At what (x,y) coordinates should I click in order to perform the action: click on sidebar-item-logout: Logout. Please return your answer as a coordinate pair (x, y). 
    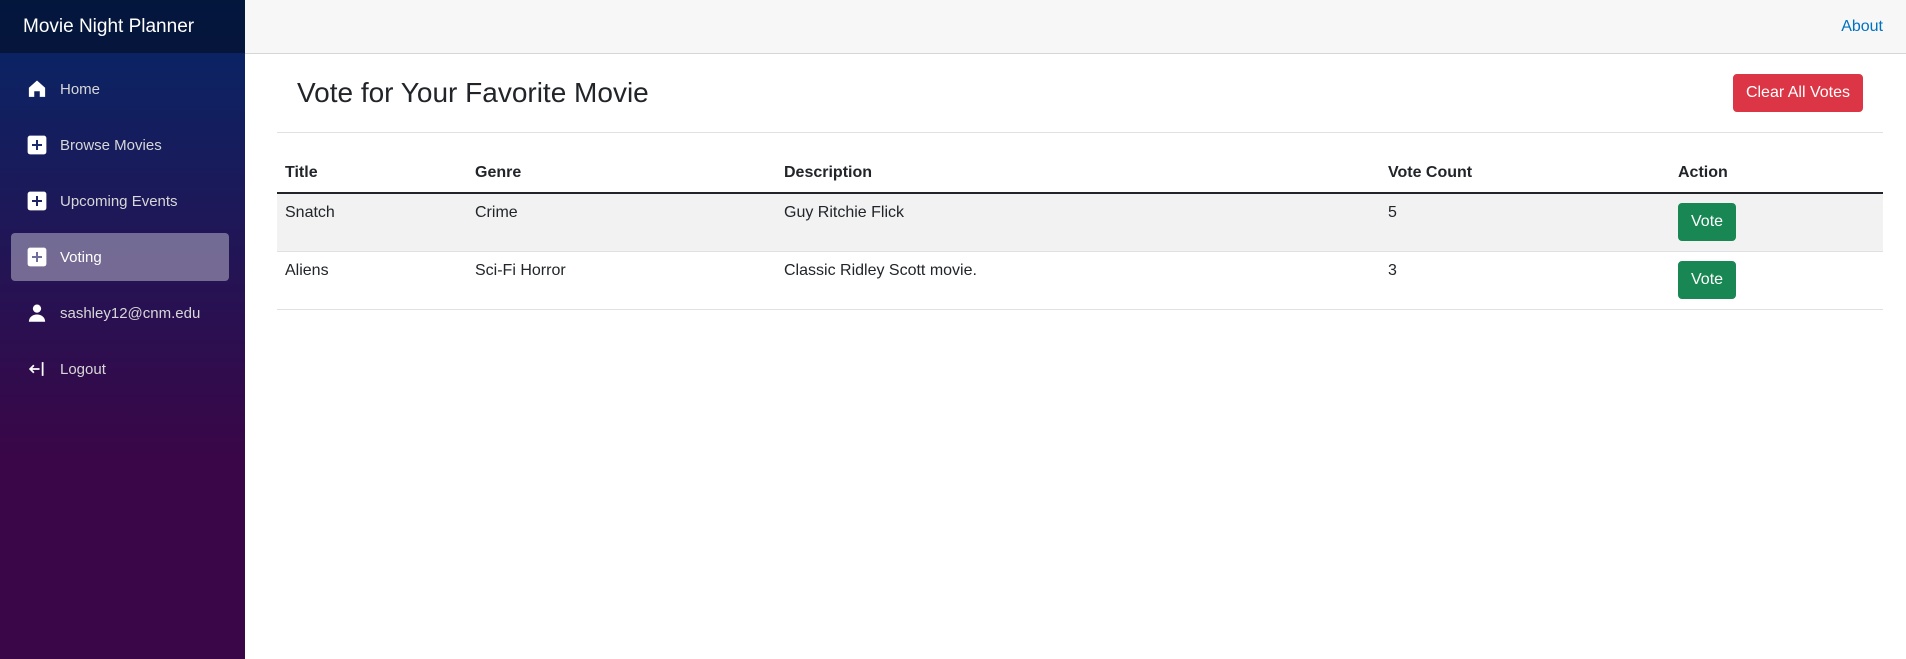
    Looking at the image, I should click on (120, 369).